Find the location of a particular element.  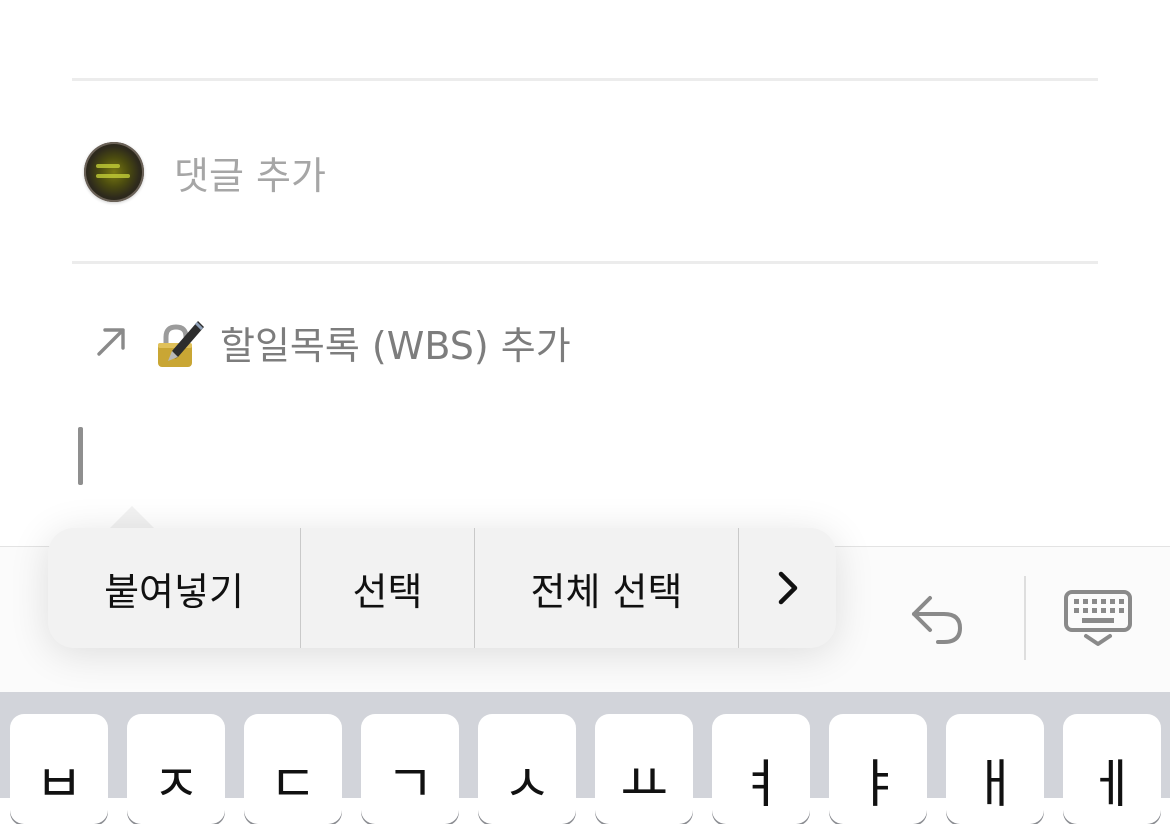

key-label: ㅔ is located at coordinates (1112, 785).